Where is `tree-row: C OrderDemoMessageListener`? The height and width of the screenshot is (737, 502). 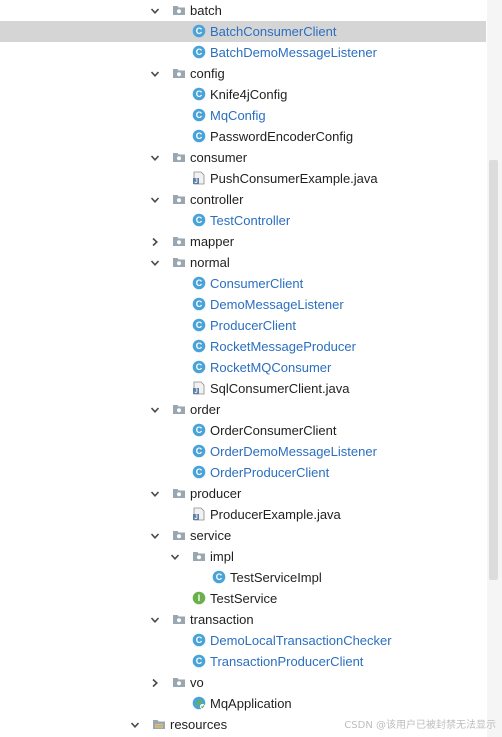 tree-row: C OrderDemoMessageListener is located at coordinates (243, 451).